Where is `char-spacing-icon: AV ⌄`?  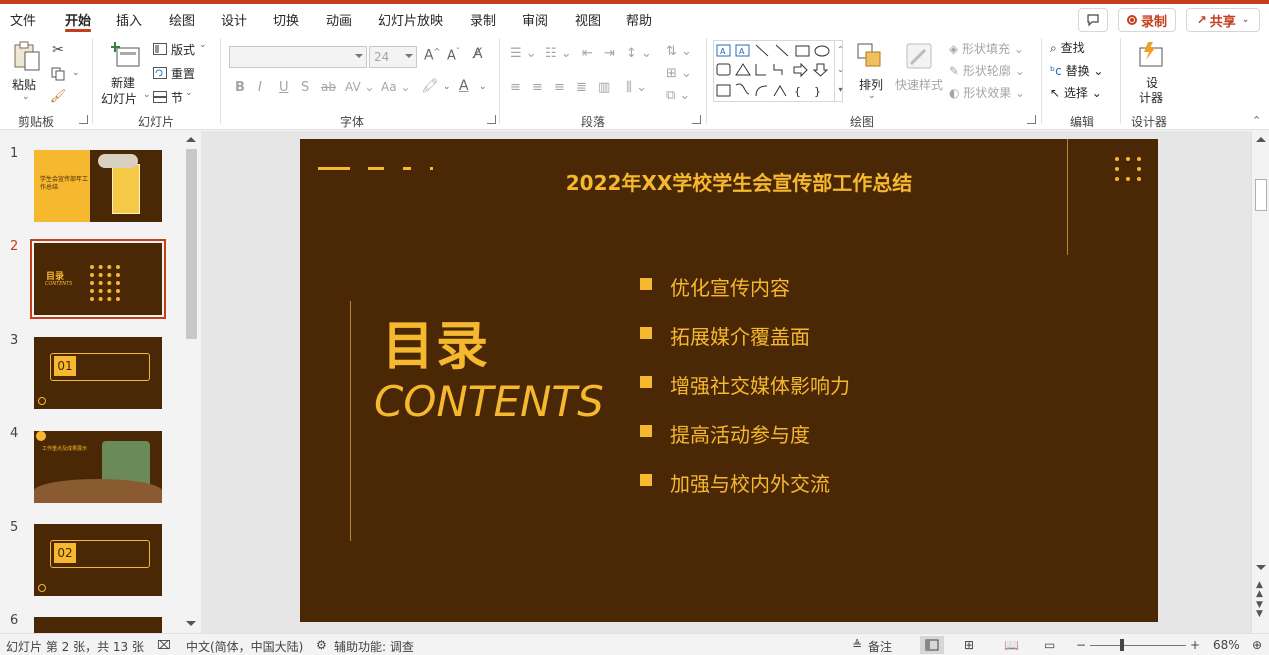 char-spacing-icon: AV ⌄ is located at coordinates (360, 87).